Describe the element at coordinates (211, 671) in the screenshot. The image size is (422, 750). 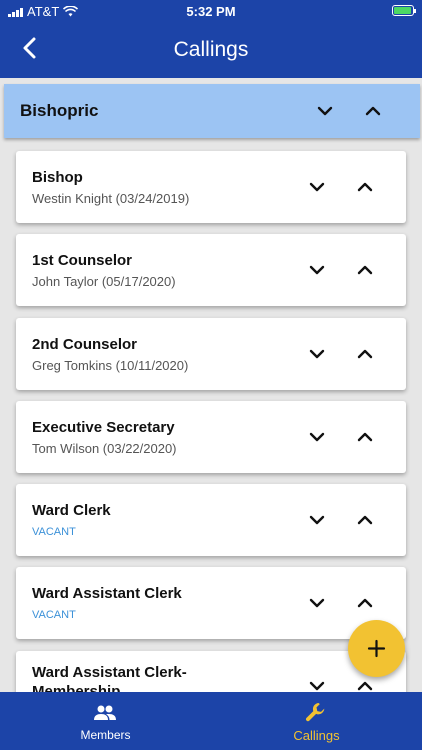
I see `calling-card: Ward Assistant Clerk-Membership` at that location.